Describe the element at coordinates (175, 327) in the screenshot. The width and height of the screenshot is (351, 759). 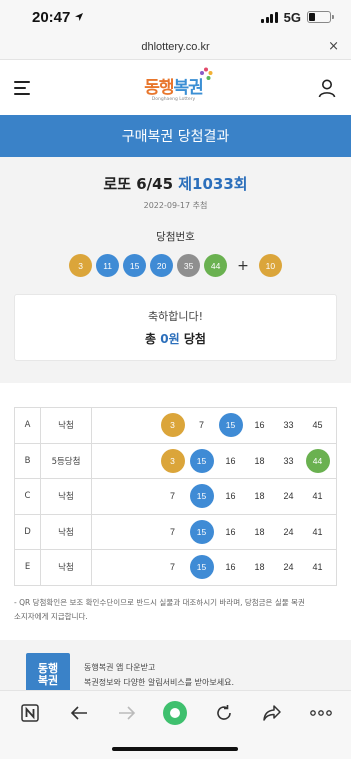
I see `congrats-box: 축하합니다! 총 0원 당첨` at that location.